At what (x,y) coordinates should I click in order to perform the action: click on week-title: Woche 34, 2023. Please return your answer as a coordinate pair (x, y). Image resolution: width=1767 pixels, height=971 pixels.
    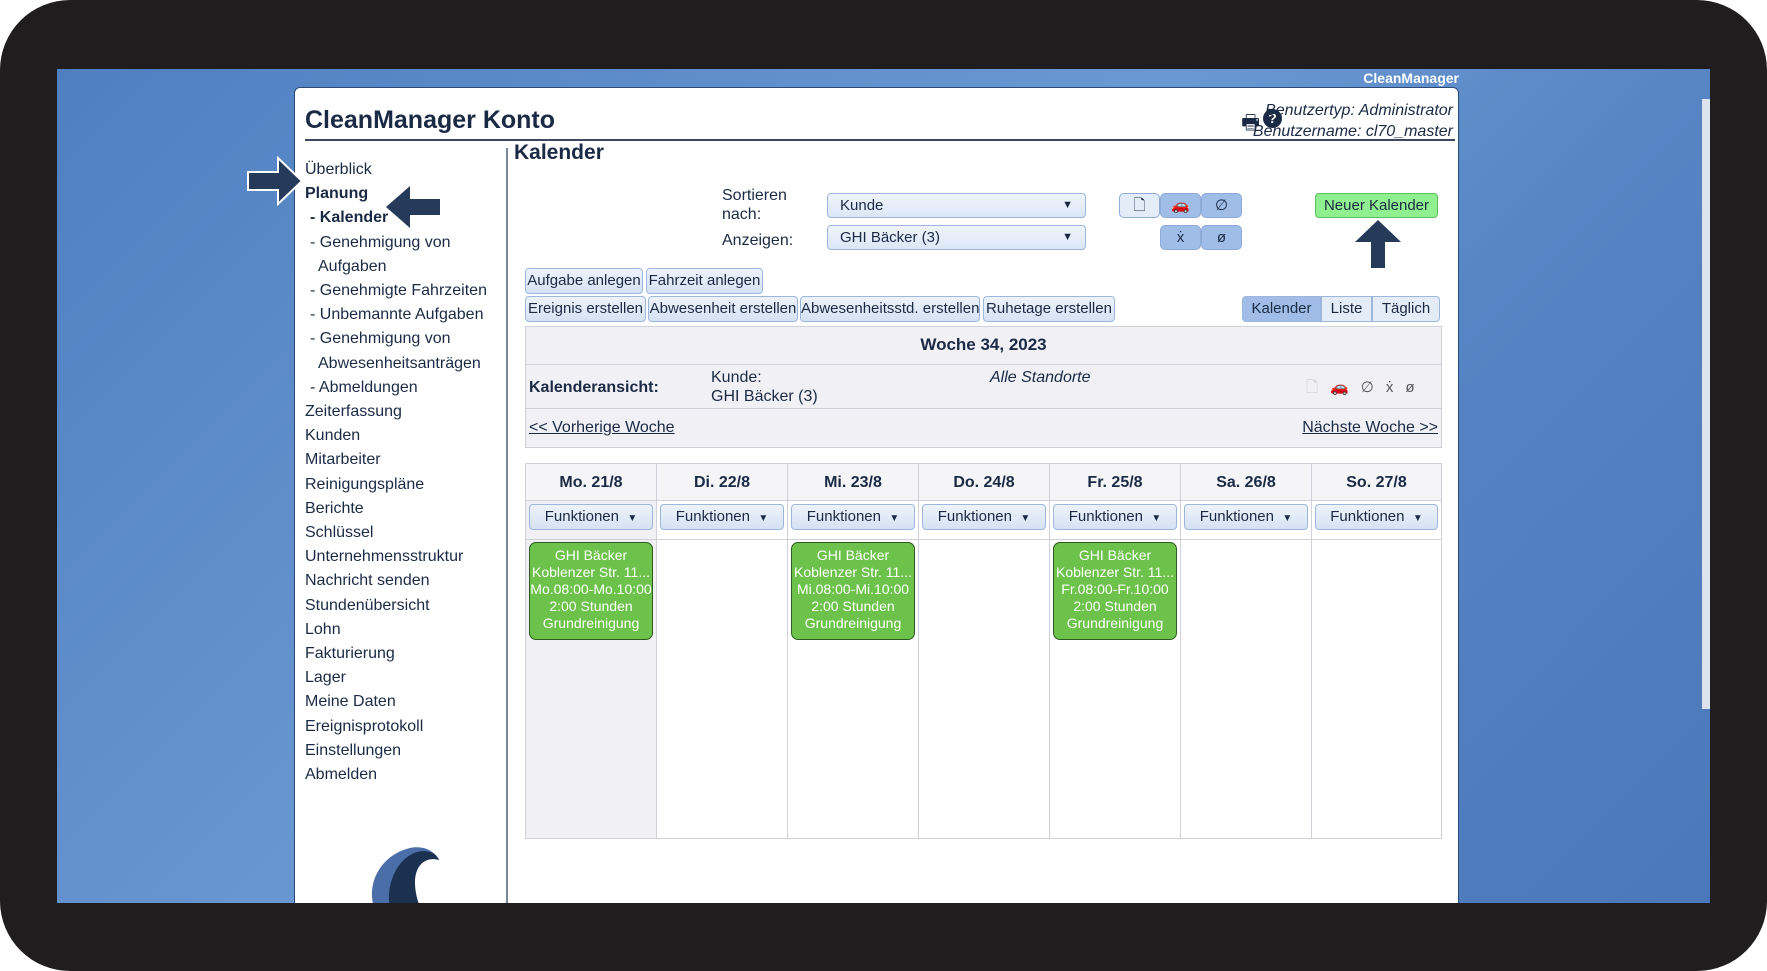
    Looking at the image, I should click on (983, 346).